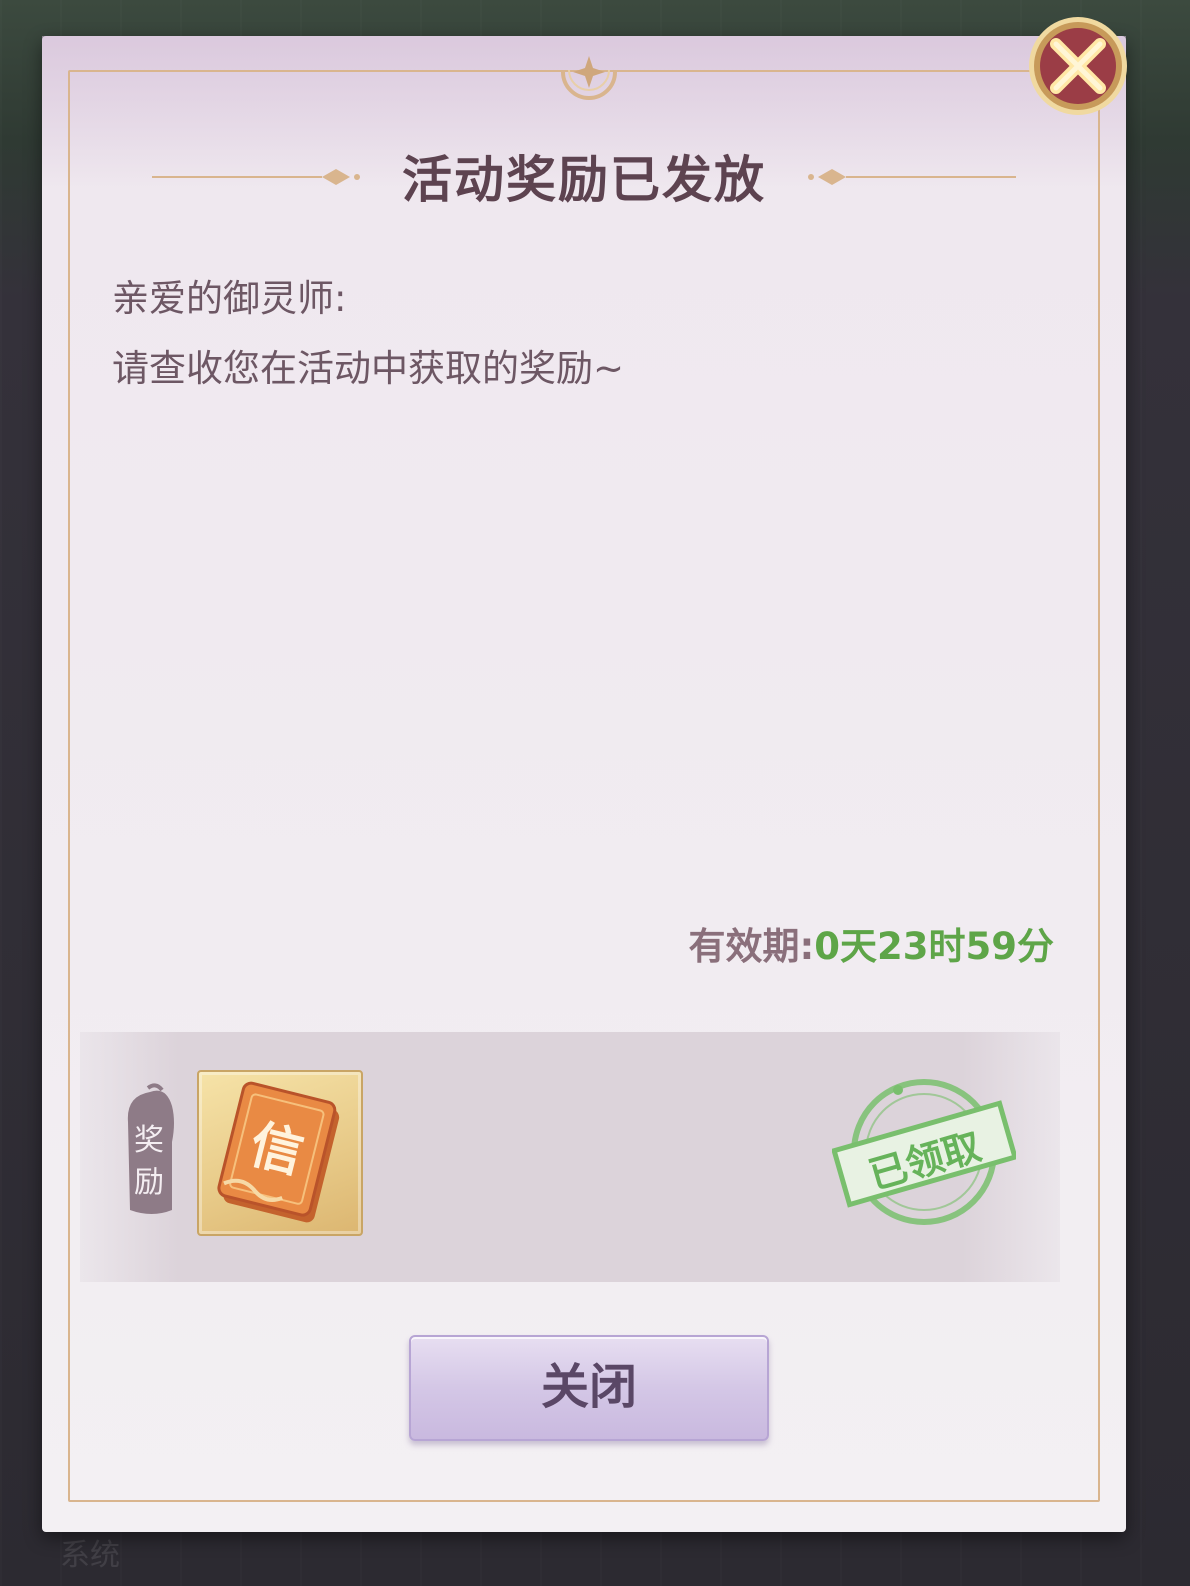 Image resolution: width=1190 pixels, height=1586 pixels. I want to click on validity-value: 0天23时59分, so click(934, 946).